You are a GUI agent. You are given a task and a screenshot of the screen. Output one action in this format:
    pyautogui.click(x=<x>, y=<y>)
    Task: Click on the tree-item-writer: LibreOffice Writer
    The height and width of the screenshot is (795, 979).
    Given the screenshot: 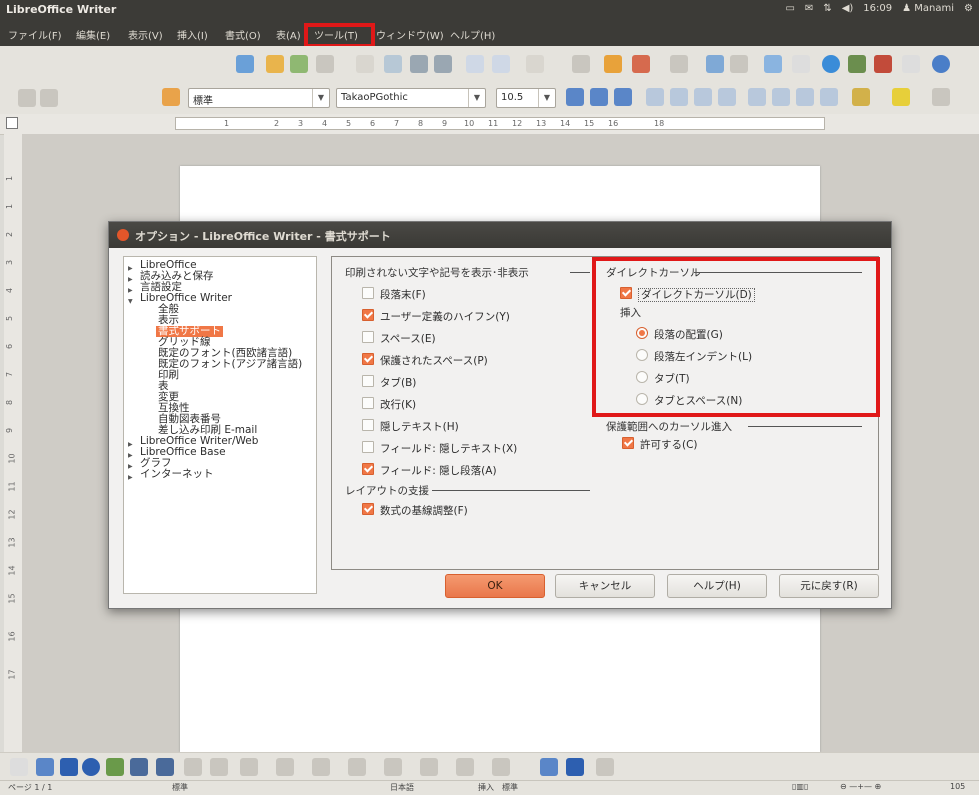 What is the action you would take?
    pyautogui.click(x=186, y=298)
    